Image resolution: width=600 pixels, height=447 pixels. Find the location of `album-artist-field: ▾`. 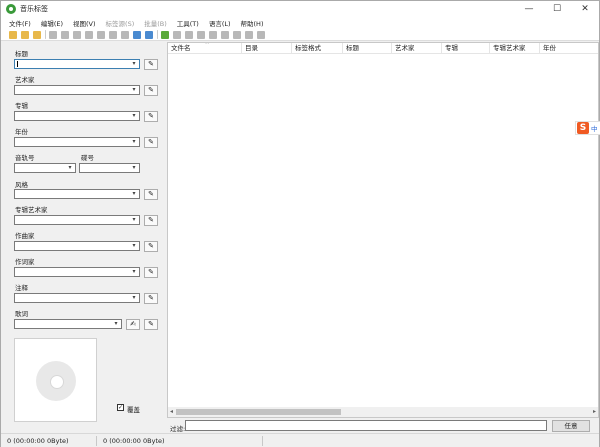

album-artist-field: ▾ is located at coordinates (77, 220).